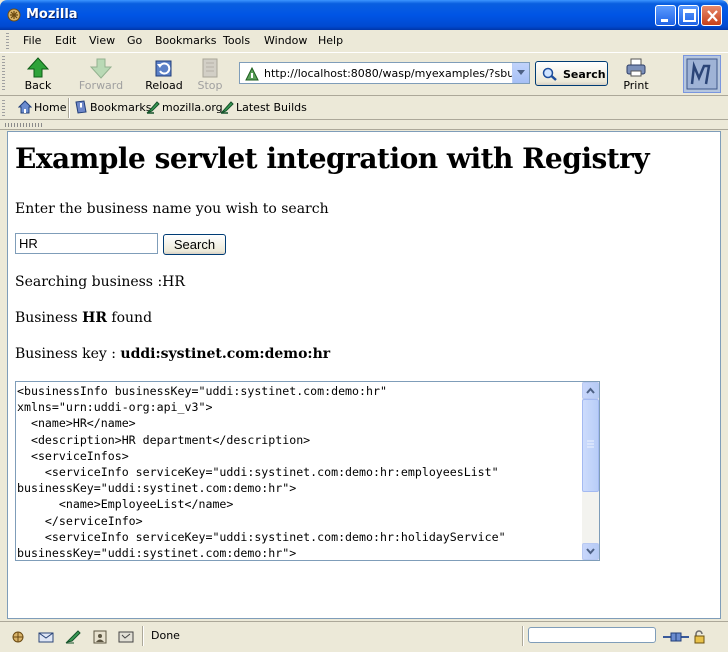  What do you see at coordinates (700, 637) in the screenshot?
I see `security-lock-icon` at bounding box center [700, 637].